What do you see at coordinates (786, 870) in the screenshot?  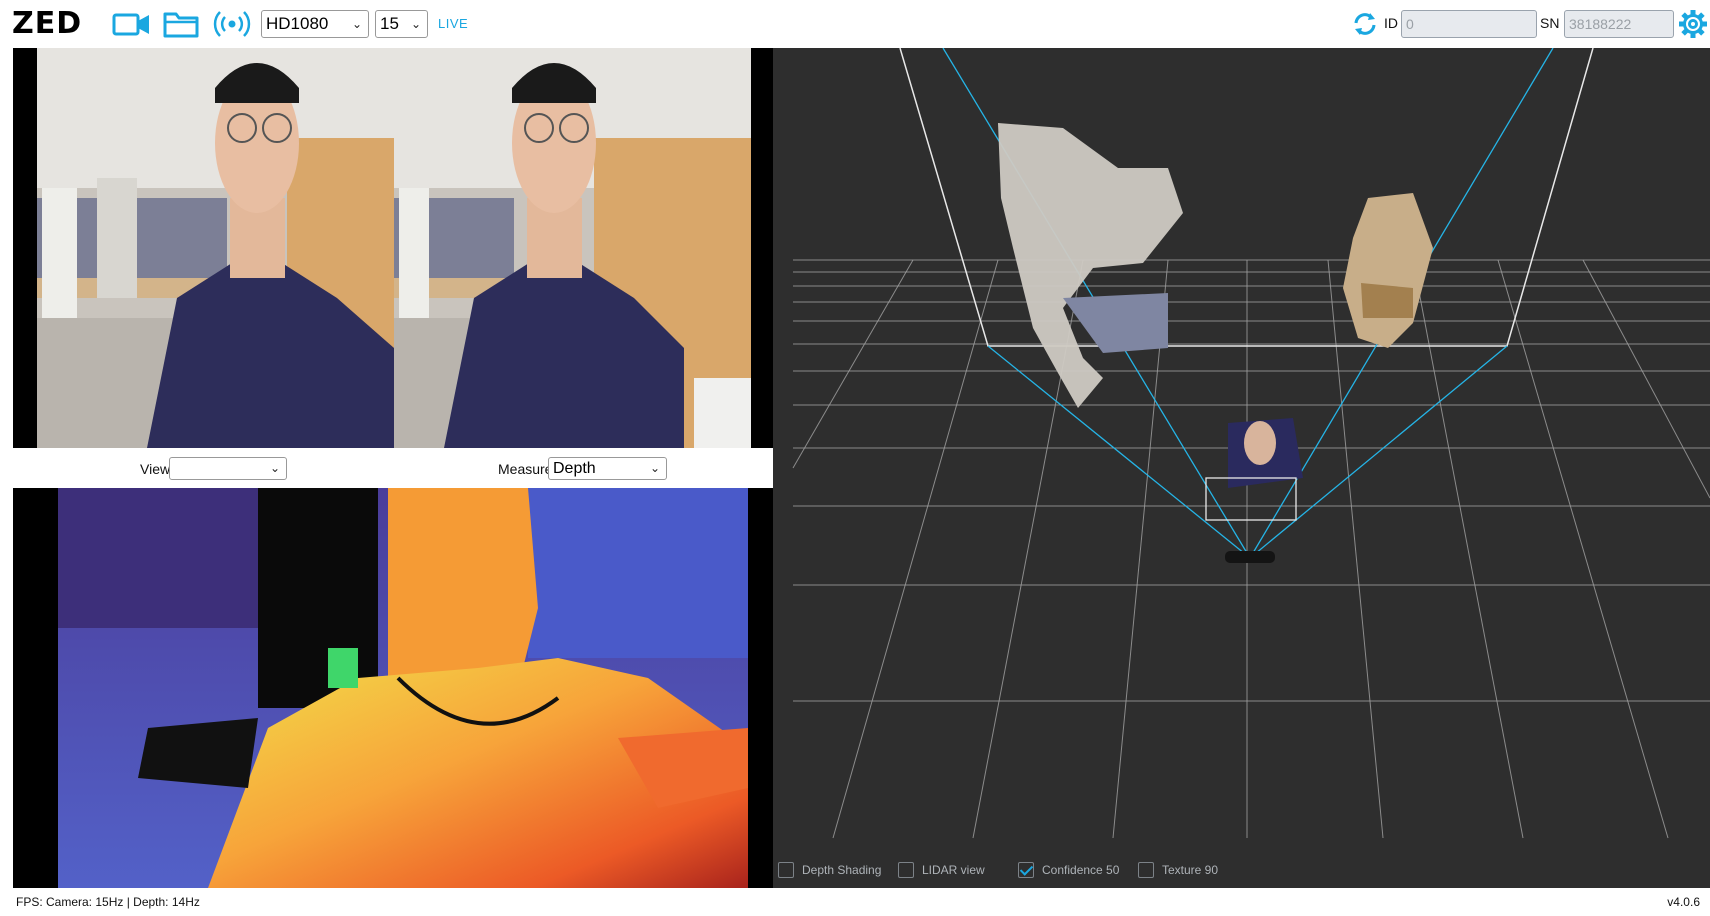 I see `depth-shading-checkbox` at bounding box center [786, 870].